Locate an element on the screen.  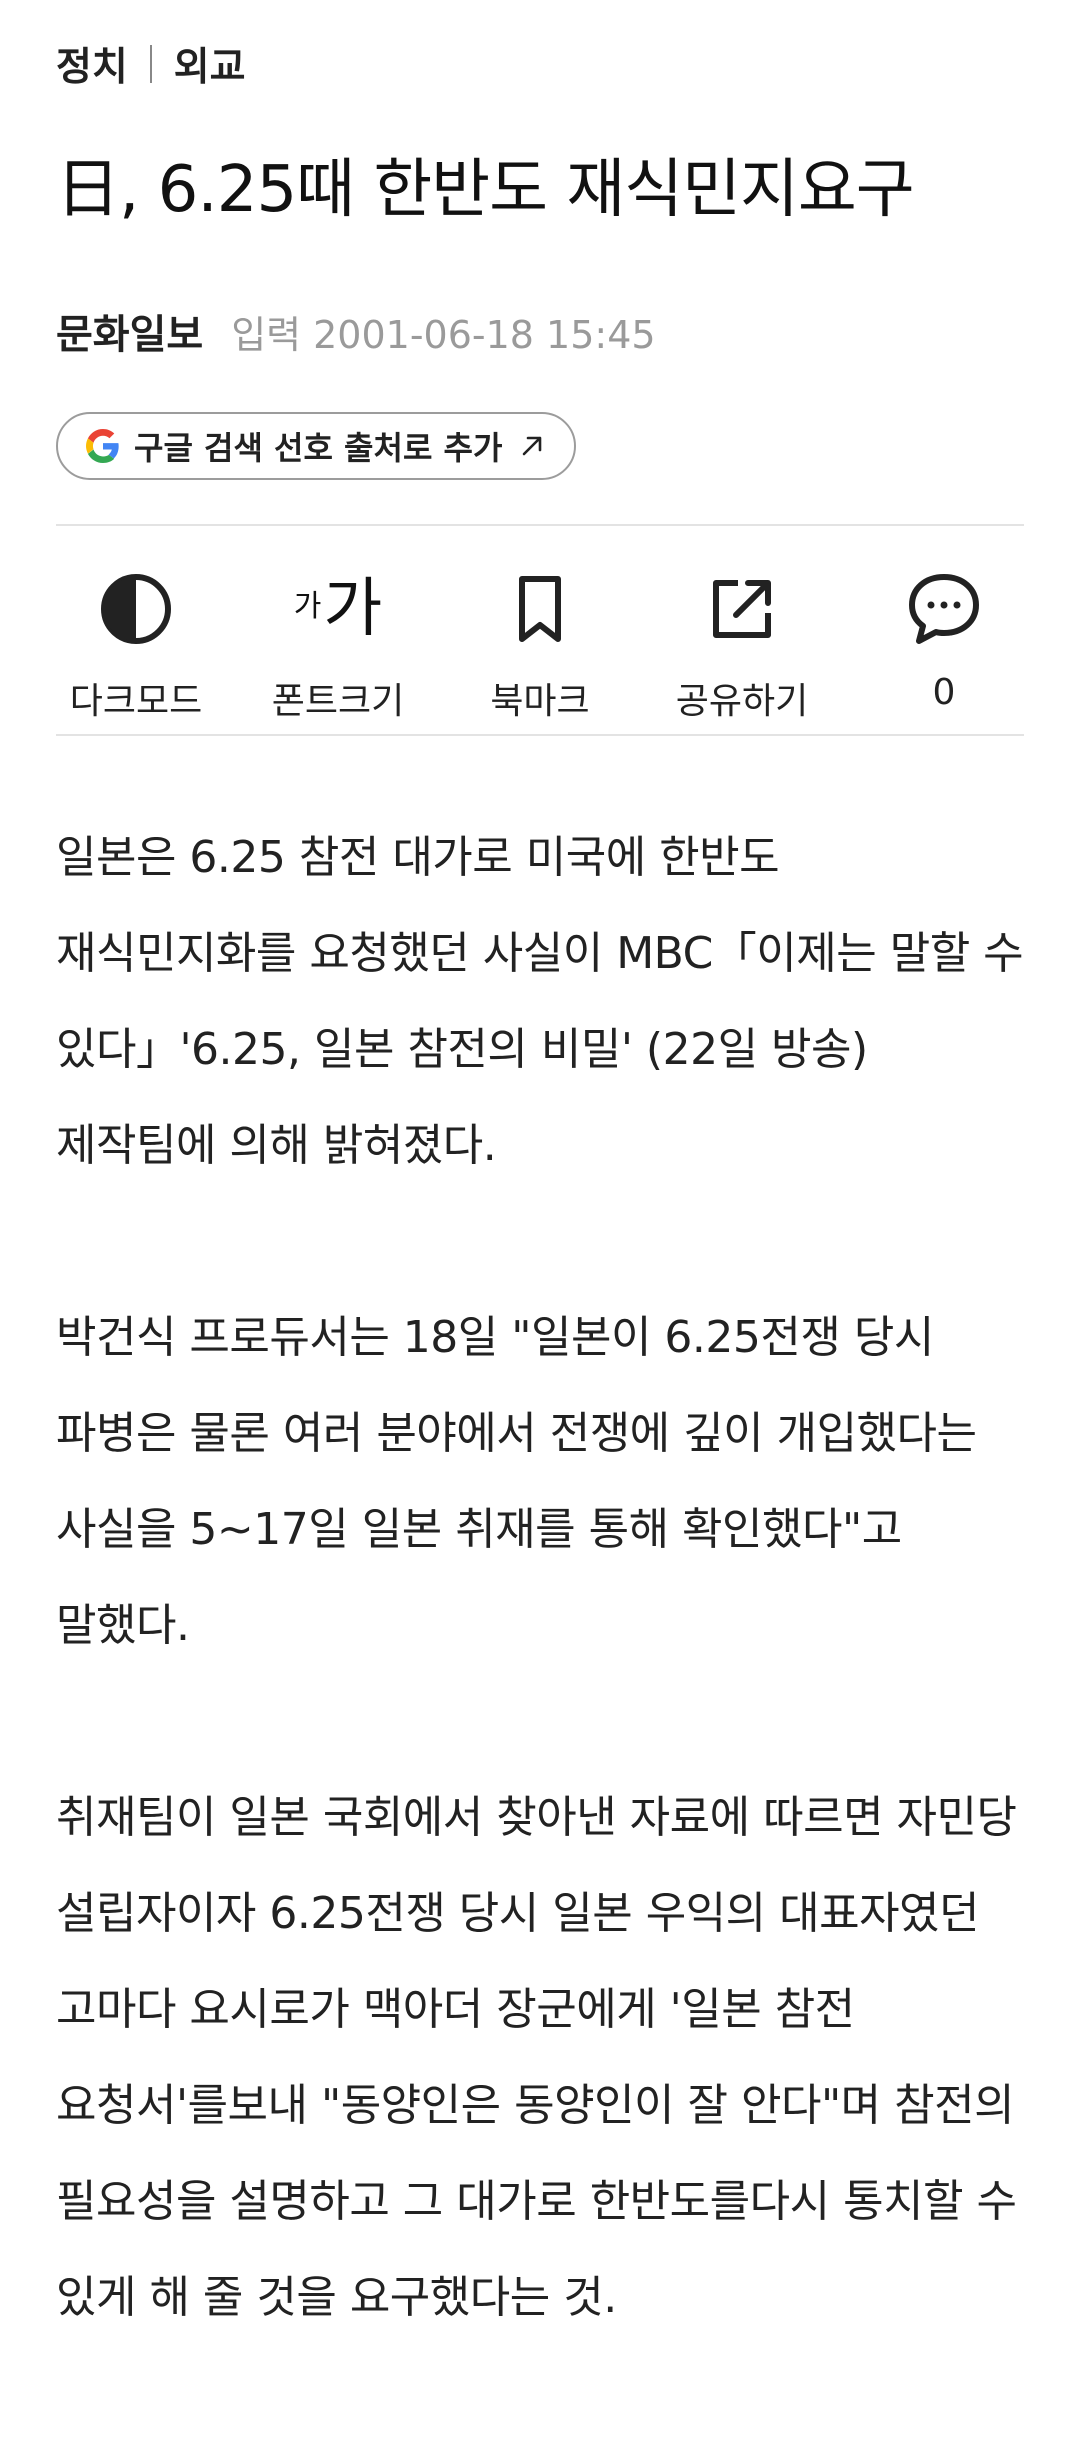
comments-button: 0 is located at coordinates (944, 635).